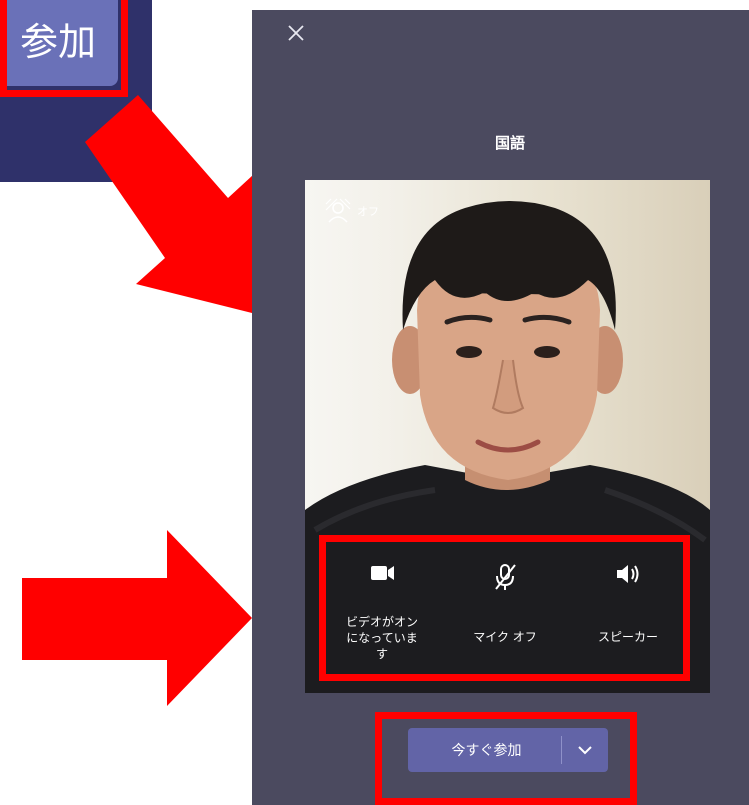 The image size is (749, 805). I want to click on close-icon, so click(296, 32).